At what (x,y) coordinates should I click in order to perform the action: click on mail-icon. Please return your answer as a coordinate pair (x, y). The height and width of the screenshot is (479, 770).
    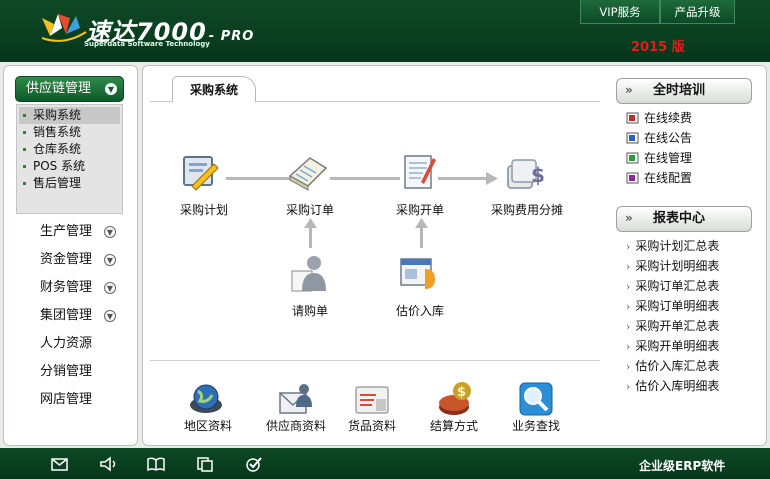
    Looking at the image, I should click on (60, 464).